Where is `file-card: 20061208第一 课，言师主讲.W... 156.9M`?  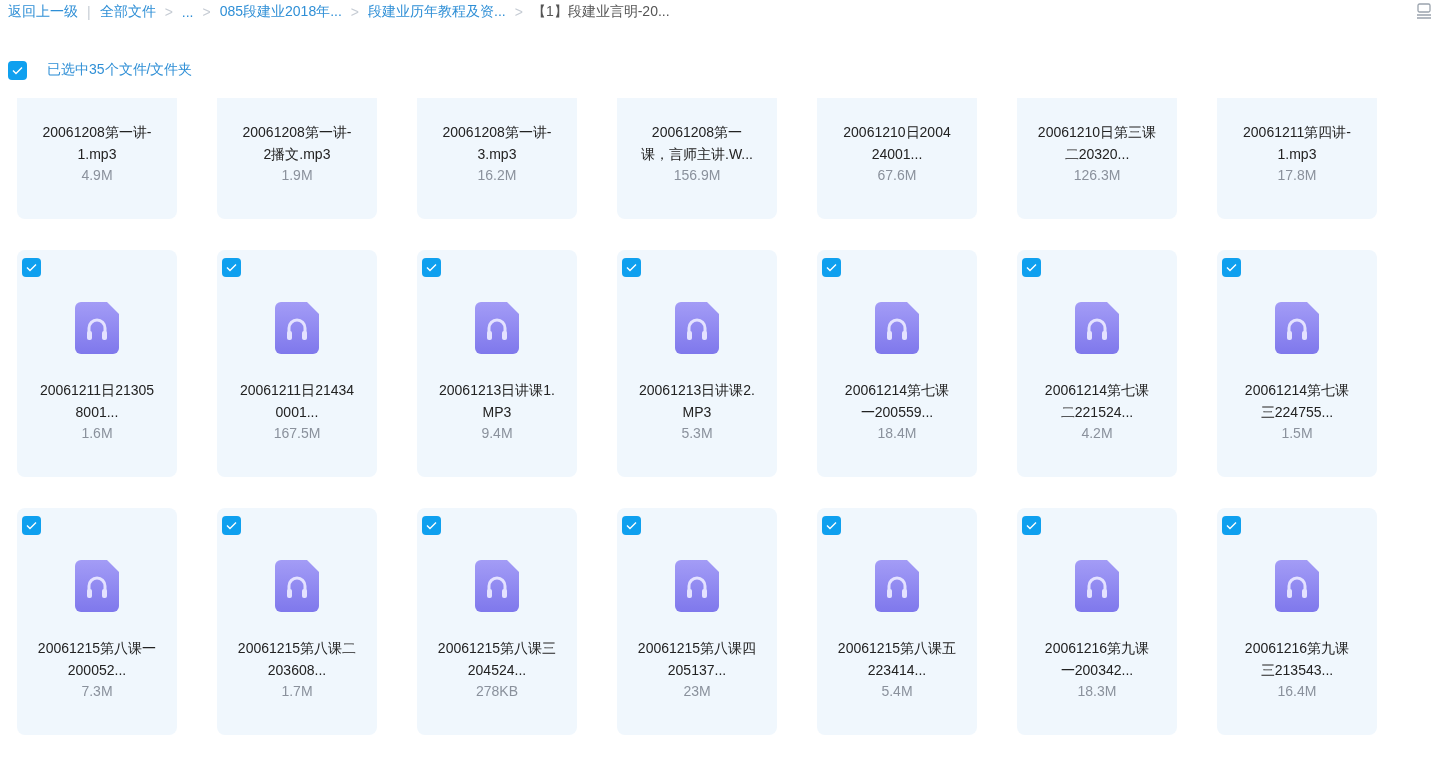
file-card: 20061208第一 课，言师主讲.W... 156.9M is located at coordinates (697, 158).